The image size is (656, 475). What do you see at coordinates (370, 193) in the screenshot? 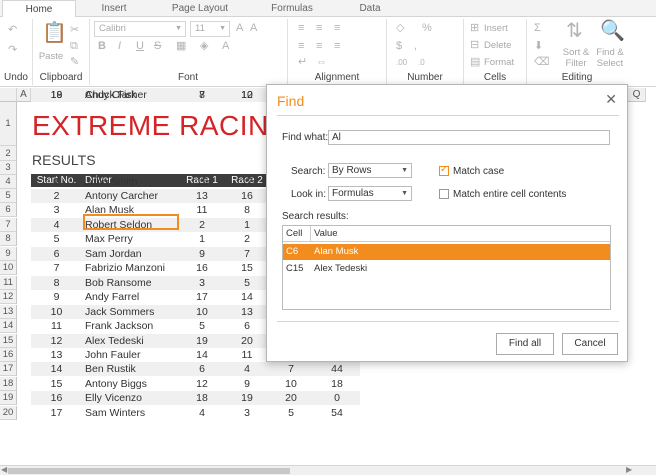
I see `look-in-select: Formulas ▼` at bounding box center [370, 193].